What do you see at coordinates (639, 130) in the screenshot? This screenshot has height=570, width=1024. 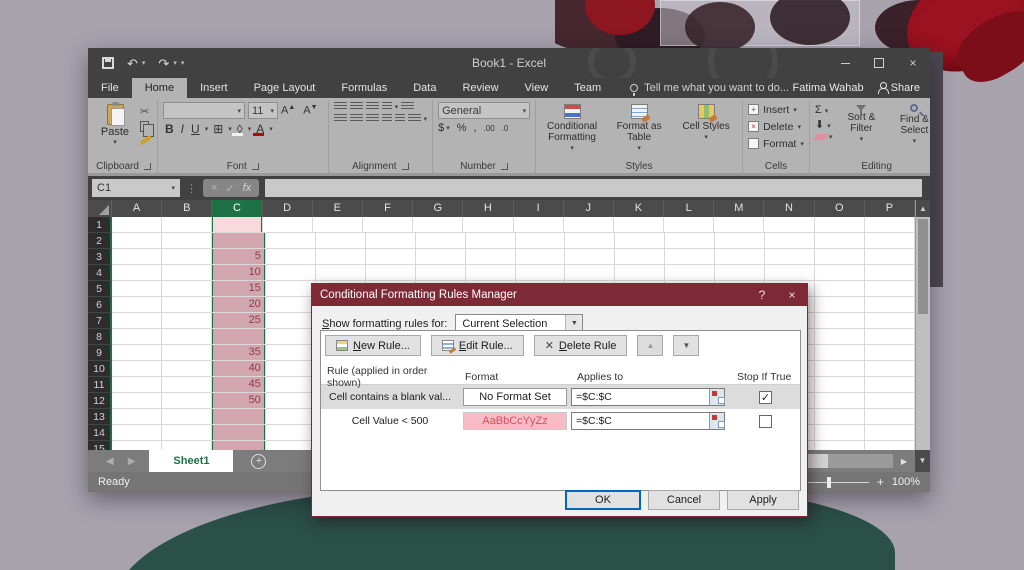 I see `format-as-table-button: Format as Table ▾` at bounding box center [639, 130].